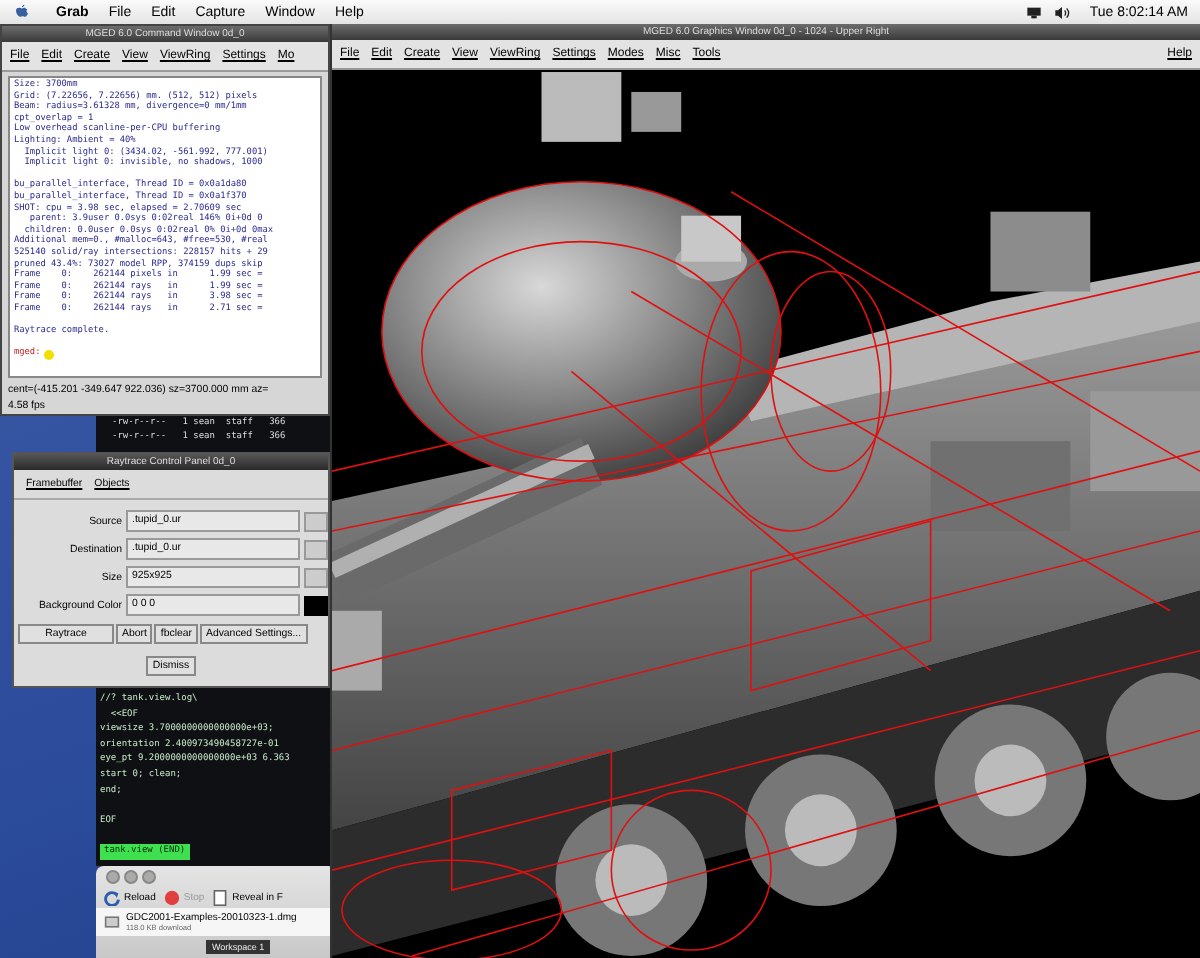 Image resolution: width=1200 pixels, height=958 pixels. What do you see at coordinates (171, 898) in the screenshot?
I see `stop-icon` at bounding box center [171, 898].